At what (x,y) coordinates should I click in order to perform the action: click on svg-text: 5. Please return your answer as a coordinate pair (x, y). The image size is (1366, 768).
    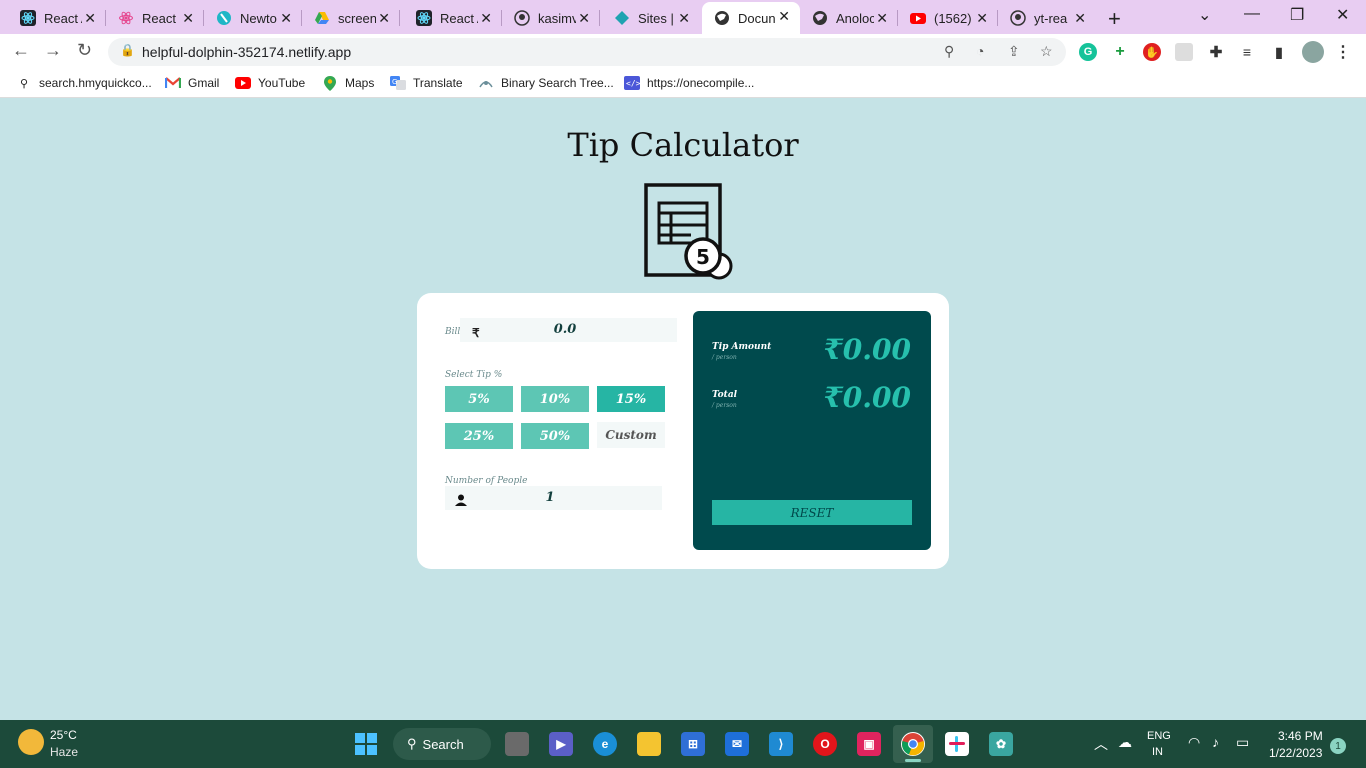
    Looking at the image, I should click on (703, 257).